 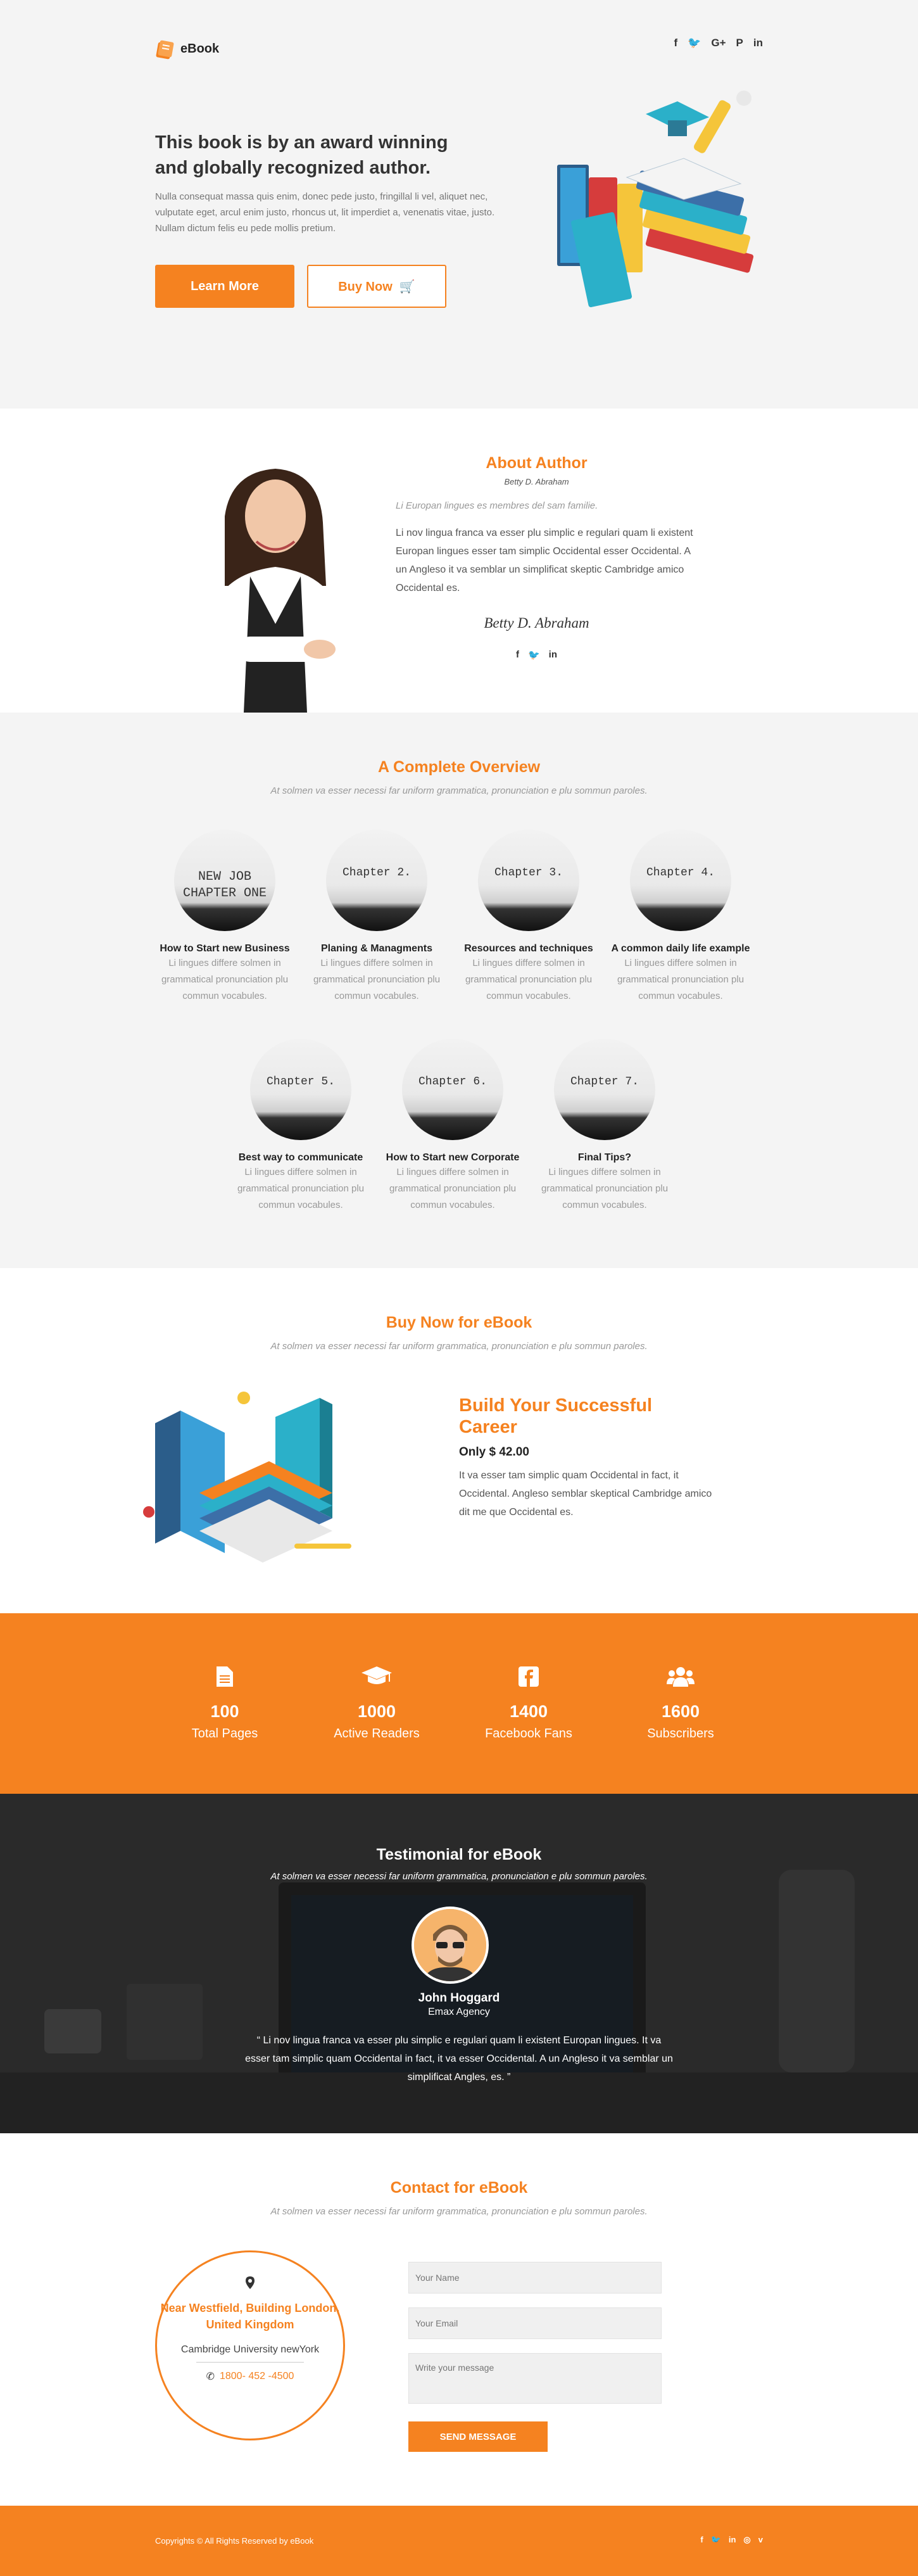 I want to click on author-name: Betty D. Abraham, so click(x=536, y=481).